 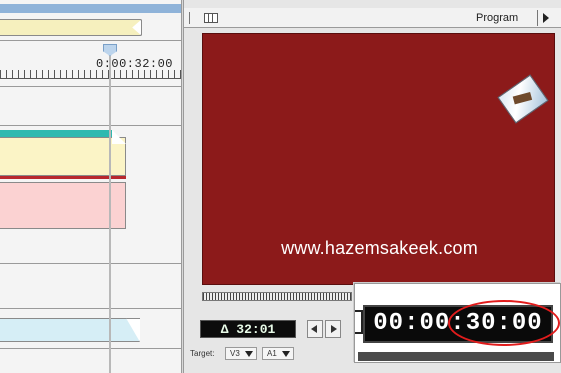 I want to click on duration-display: Δ 32:01, so click(x=248, y=329).